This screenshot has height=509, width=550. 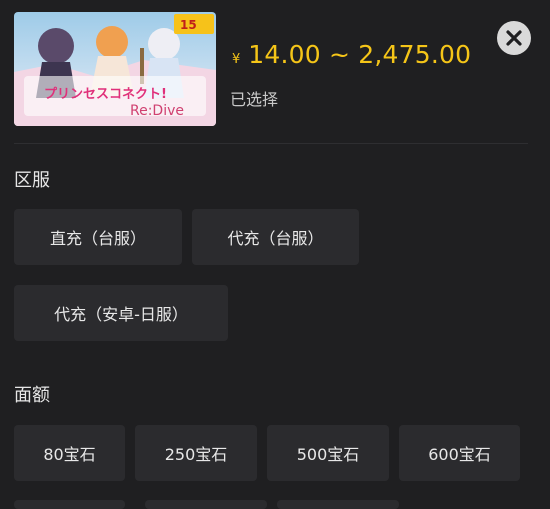 What do you see at coordinates (121, 313) in the screenshot?
I see `option-server-proxy-android-jp: 代充（安卓-日服）` at bounding box center [121, 313].